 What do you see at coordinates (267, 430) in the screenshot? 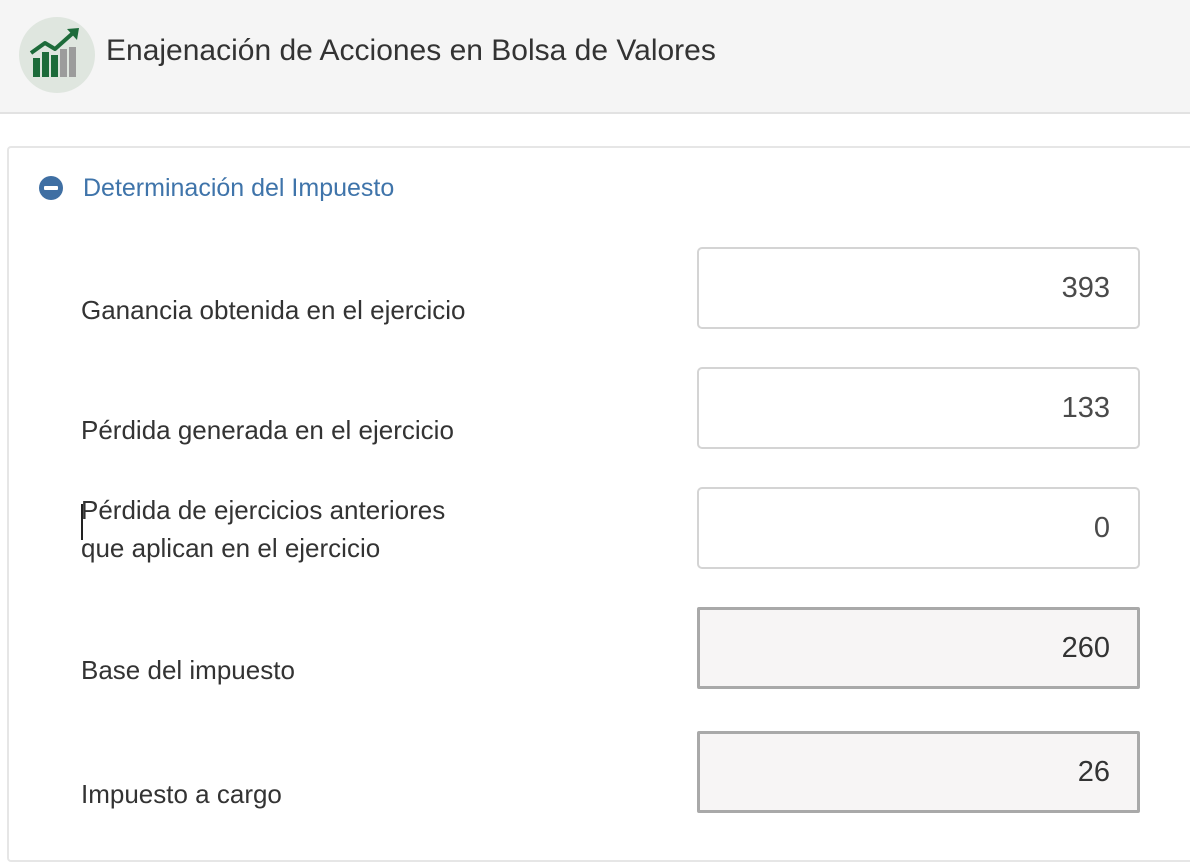
I see `loss-label: Pérdida generada en el ejercicio` at bounding box center [267, 430].